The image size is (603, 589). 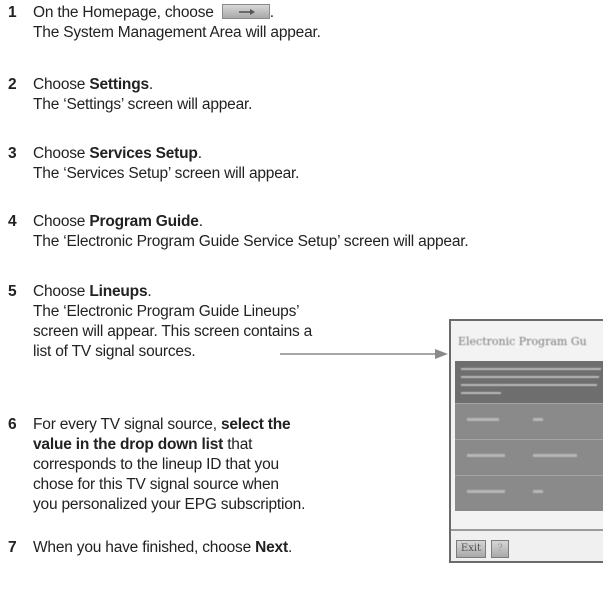 What do you see at coordinates (177, 32) in the screenshot?
I see `step-result: The System Management Area will appear.` at bounding box center [177, 32].